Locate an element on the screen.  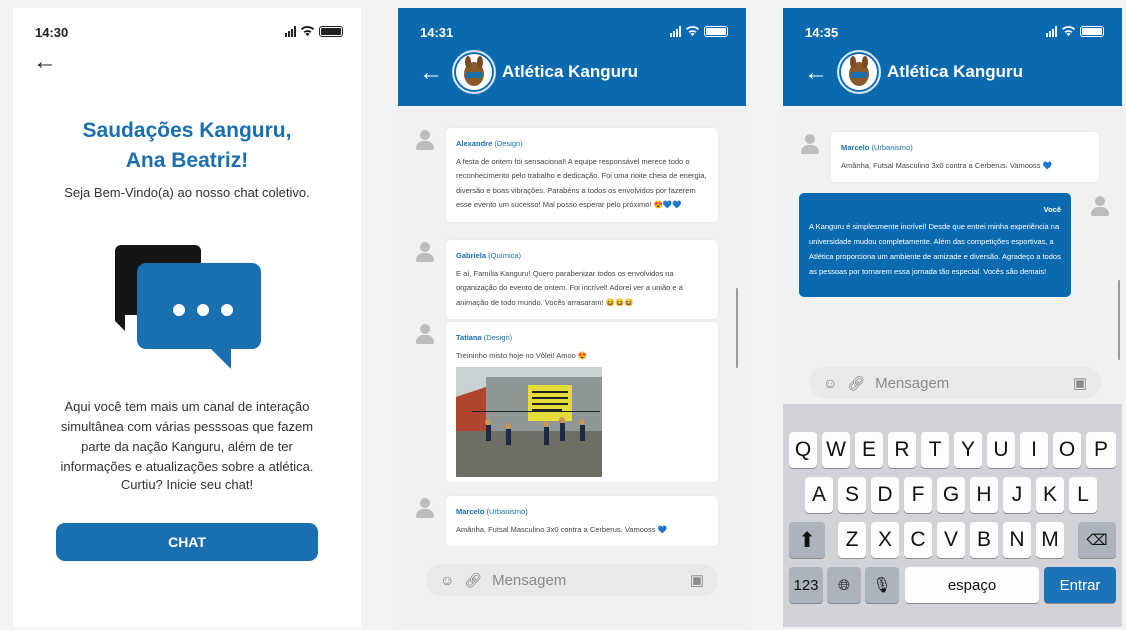
globe-icon: 🌐︎ is located at coordinates (844, 585).